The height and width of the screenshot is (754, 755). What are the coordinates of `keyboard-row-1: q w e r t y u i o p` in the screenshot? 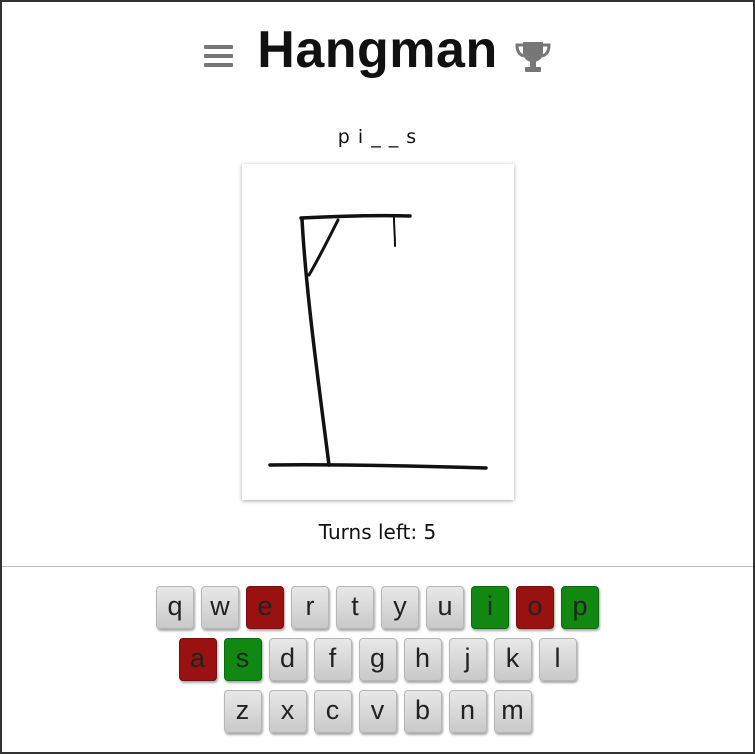 It's located at (377, 607).